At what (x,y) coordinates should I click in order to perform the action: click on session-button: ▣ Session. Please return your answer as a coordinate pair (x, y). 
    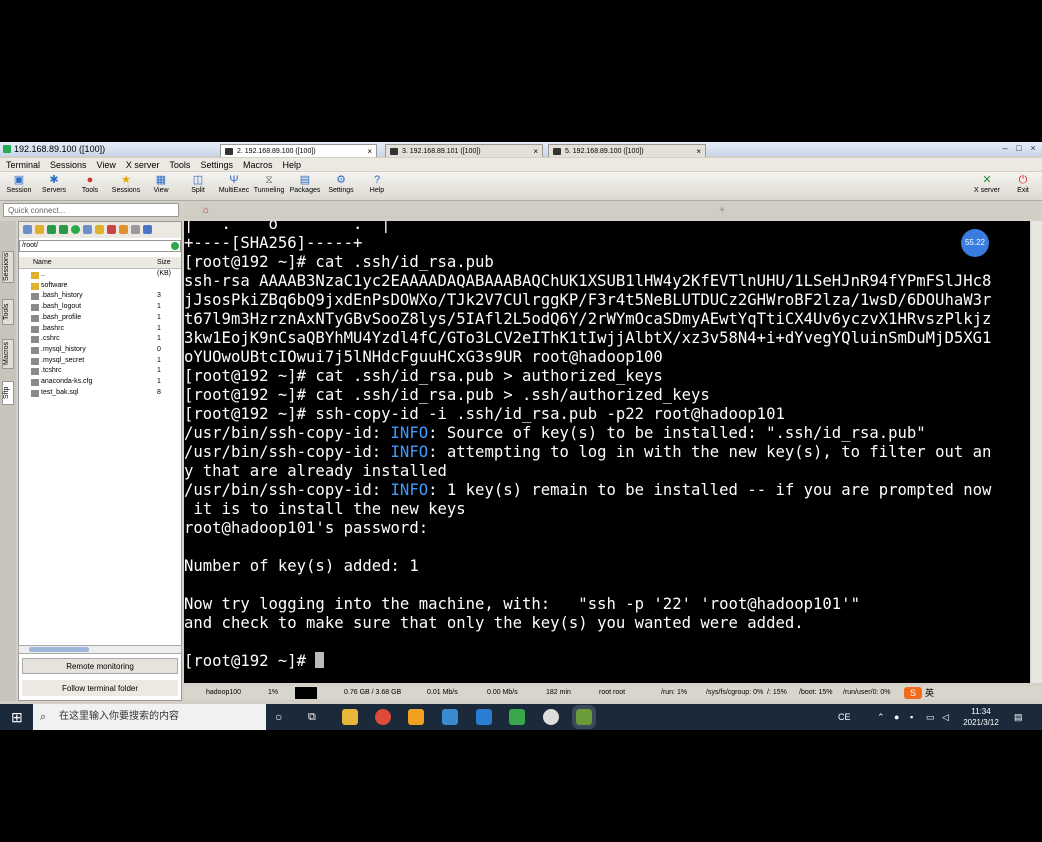
    Looking at the image, I should click on (19, 187).